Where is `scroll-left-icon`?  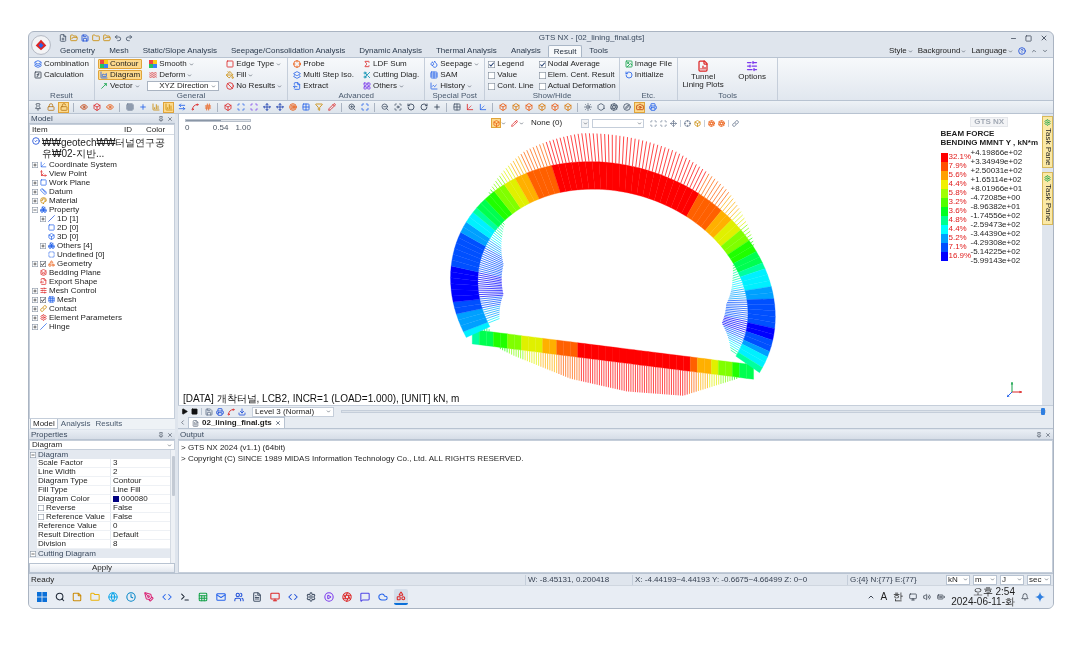 scroll-left-icon is located at coordinates (182, 422).